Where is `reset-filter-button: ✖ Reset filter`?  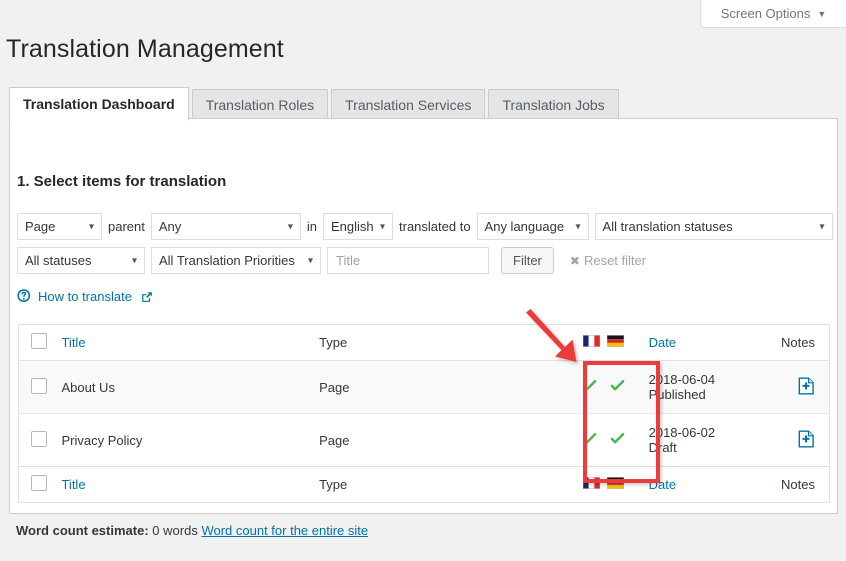 reset-filter-button: ✖ Reset filter is located at coordinates (608, 260).